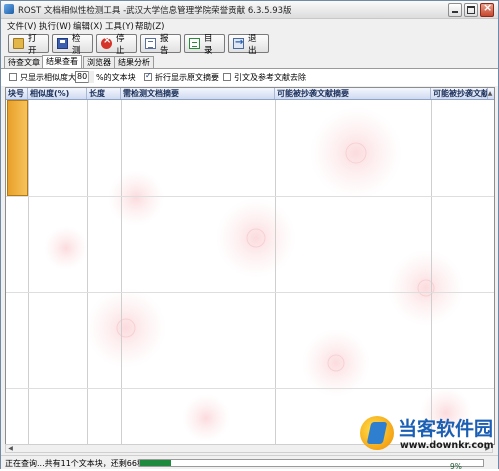  I want to click on stop-icon, so click(106, 42).